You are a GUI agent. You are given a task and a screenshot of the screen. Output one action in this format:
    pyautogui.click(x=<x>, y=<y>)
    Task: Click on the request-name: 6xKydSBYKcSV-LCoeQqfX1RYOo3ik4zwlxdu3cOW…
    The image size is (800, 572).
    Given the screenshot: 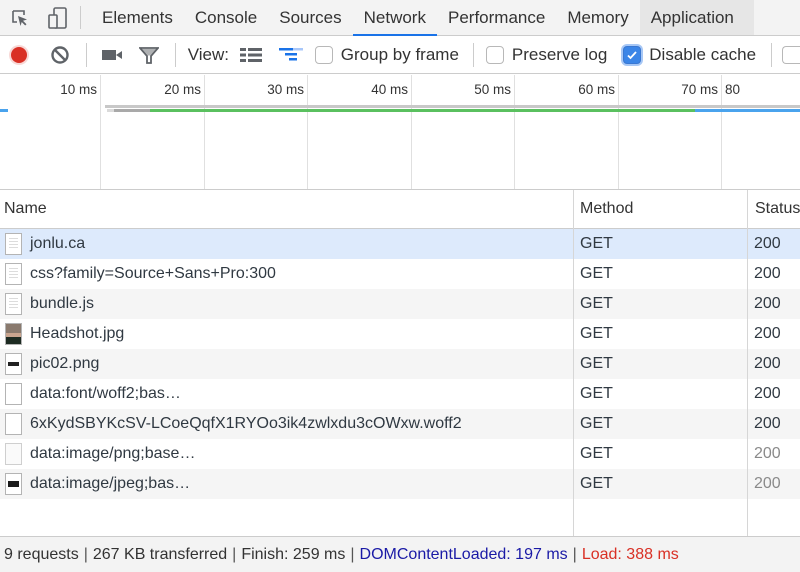 What is the action you would take?
    pyautogui.click(x=246, y=423)
    